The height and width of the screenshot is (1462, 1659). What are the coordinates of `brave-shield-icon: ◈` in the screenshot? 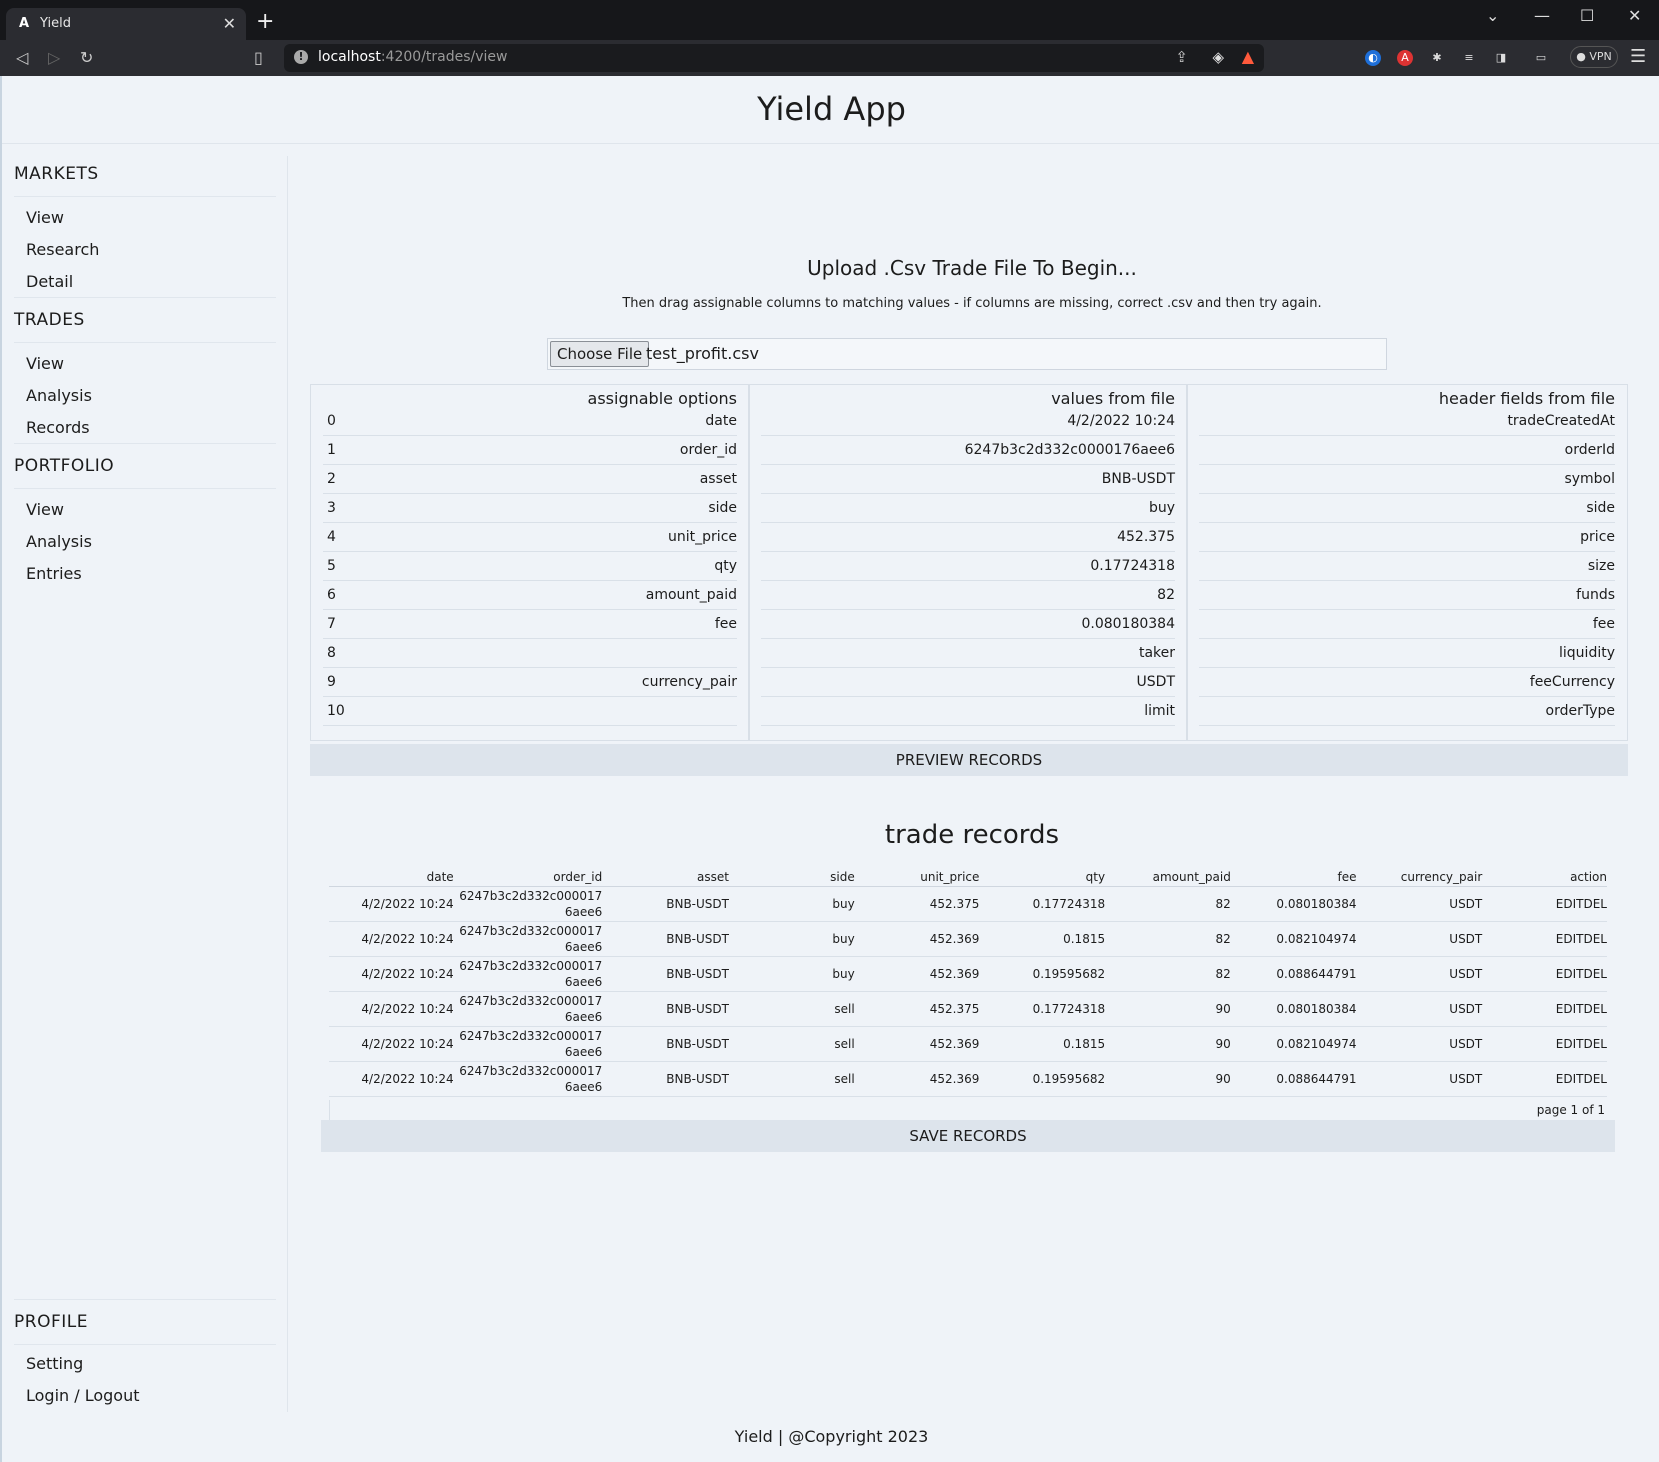 It's located at (1218, 57).